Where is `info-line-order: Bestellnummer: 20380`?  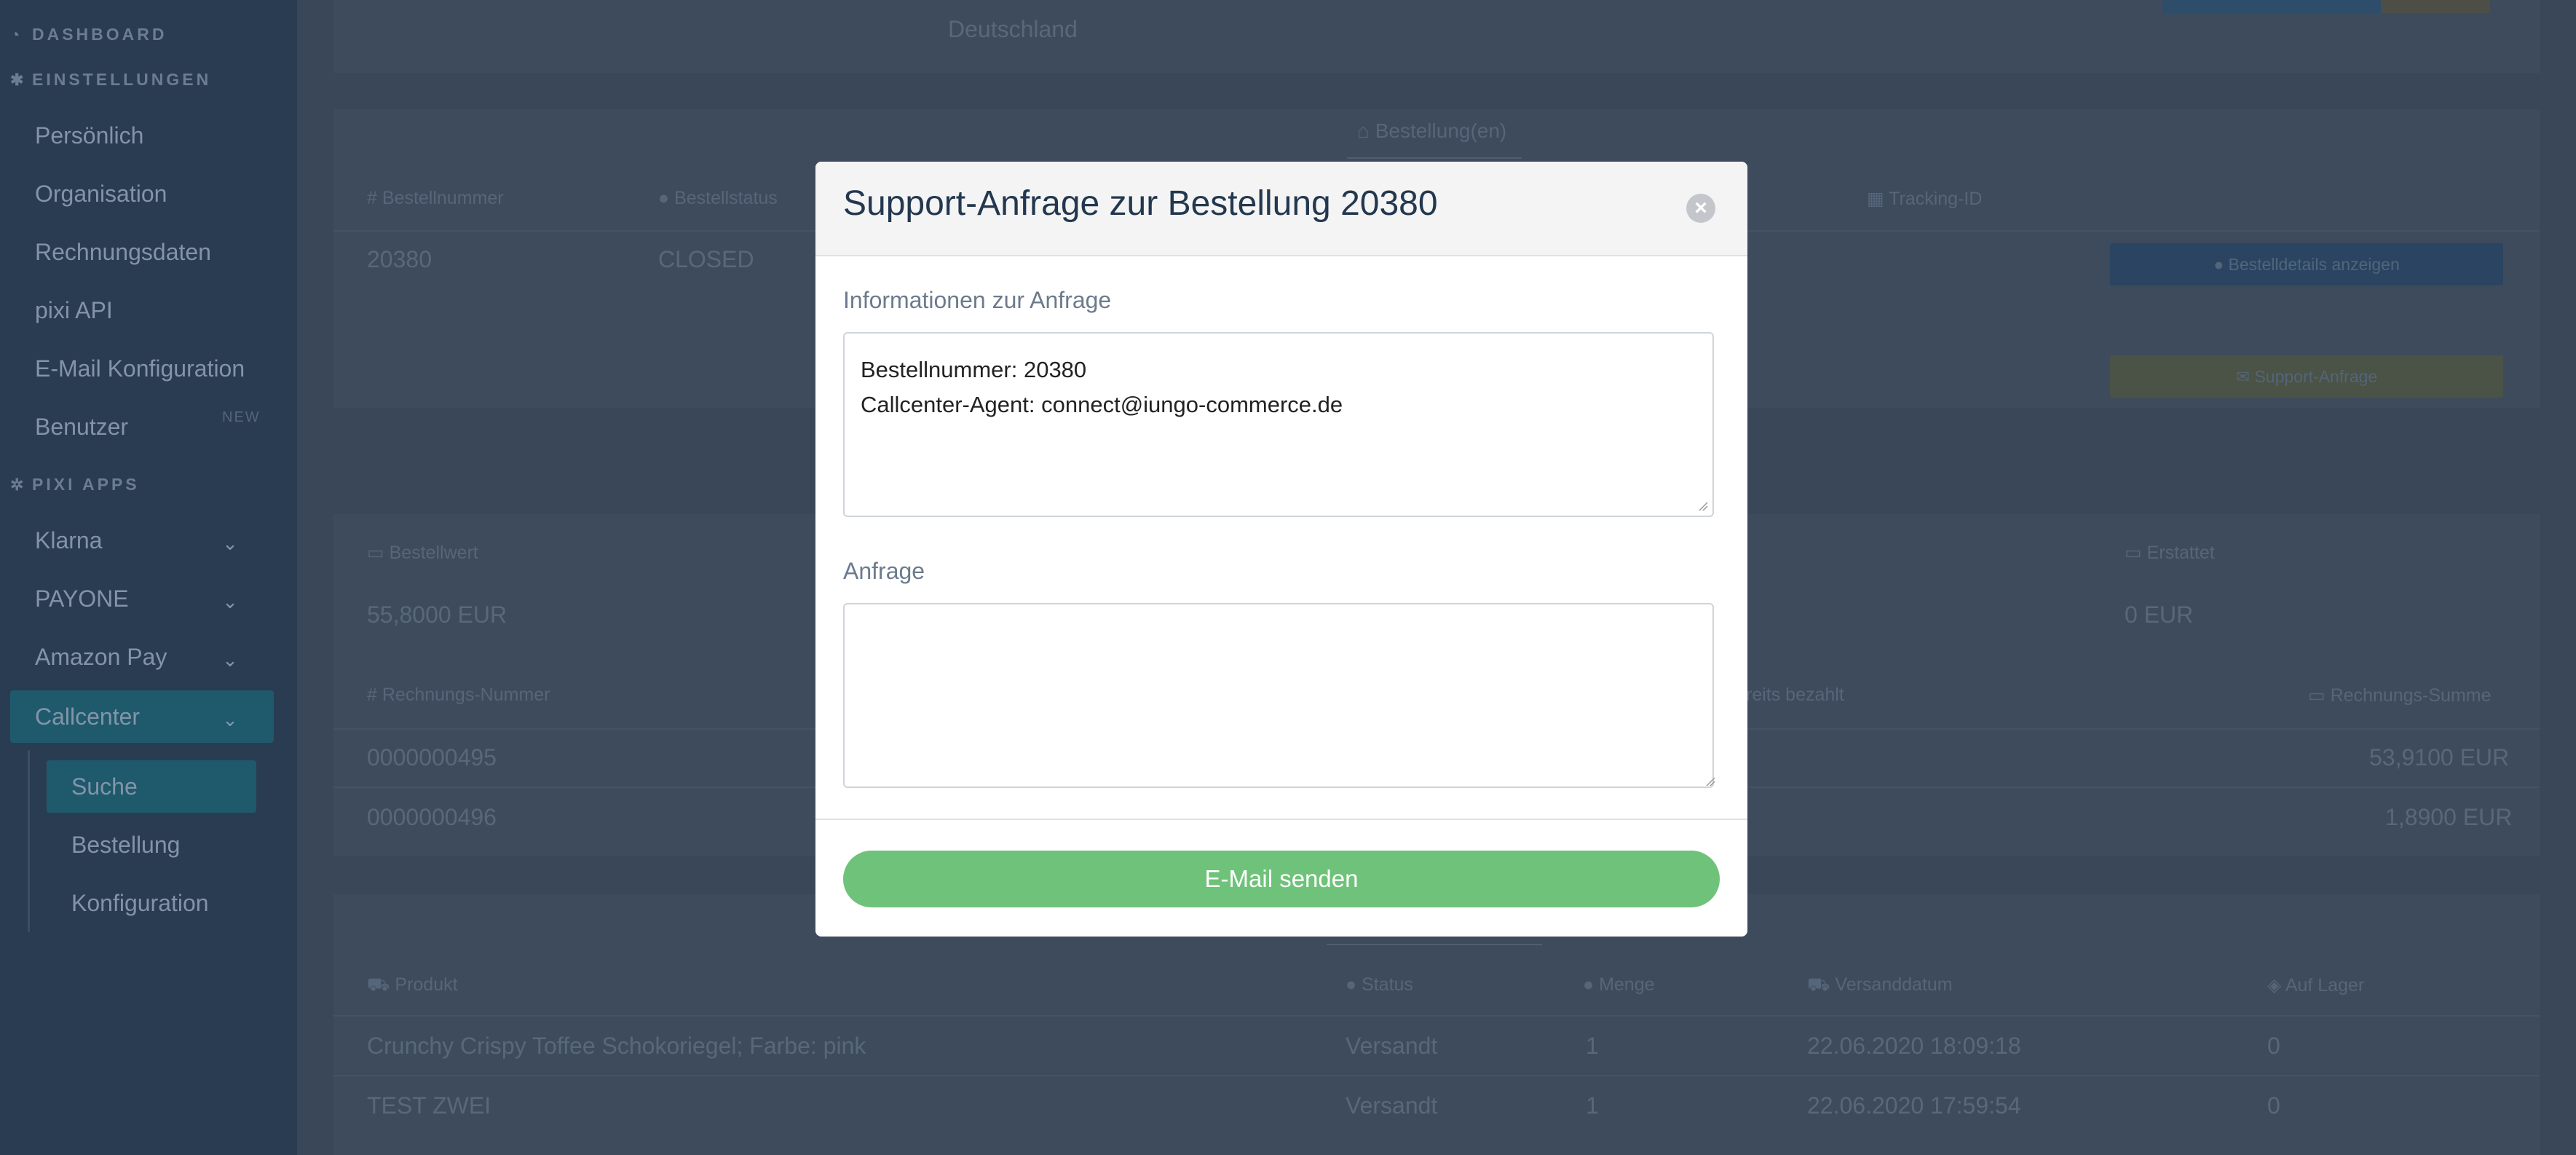 info-line-order: Bestellnummer: 20380 is located at coordinates (974, 369).